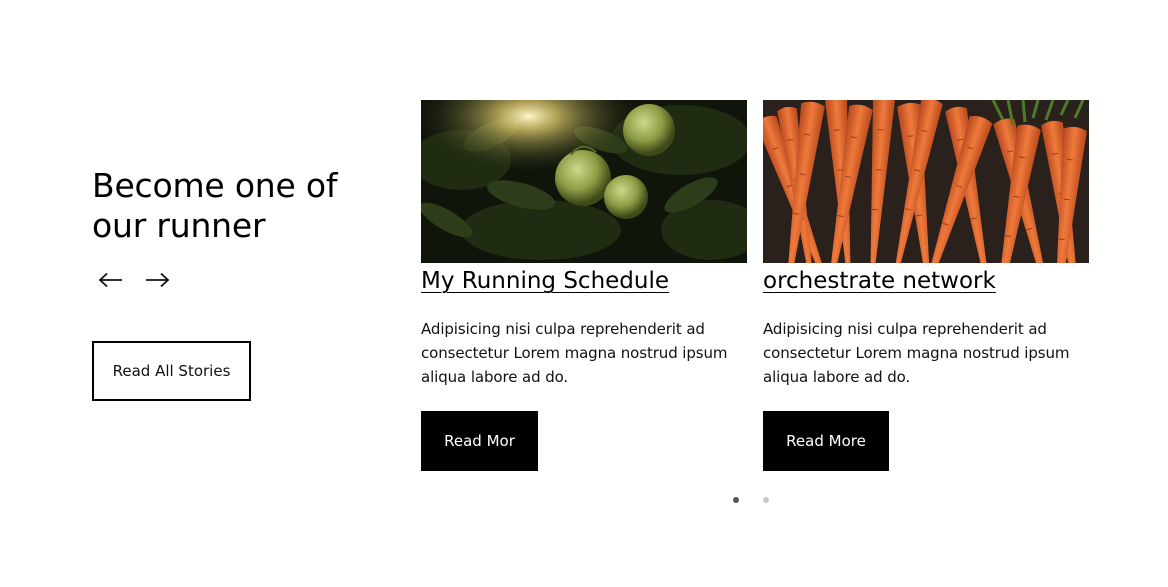  I want to click on read-more-button: Read More, so click(826, 441).